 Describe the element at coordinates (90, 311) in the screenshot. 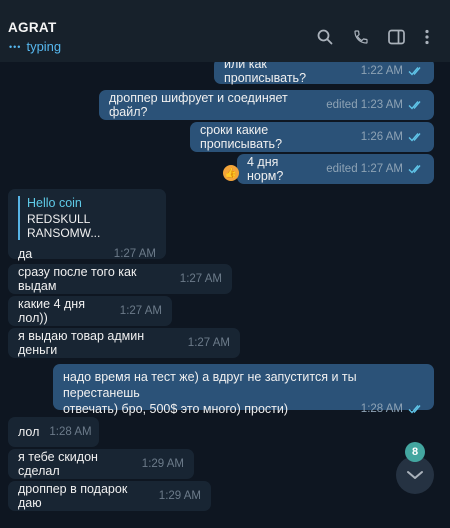

I see `message-bubble: какие 4 дня лол)) 1:27 AM` at that location.